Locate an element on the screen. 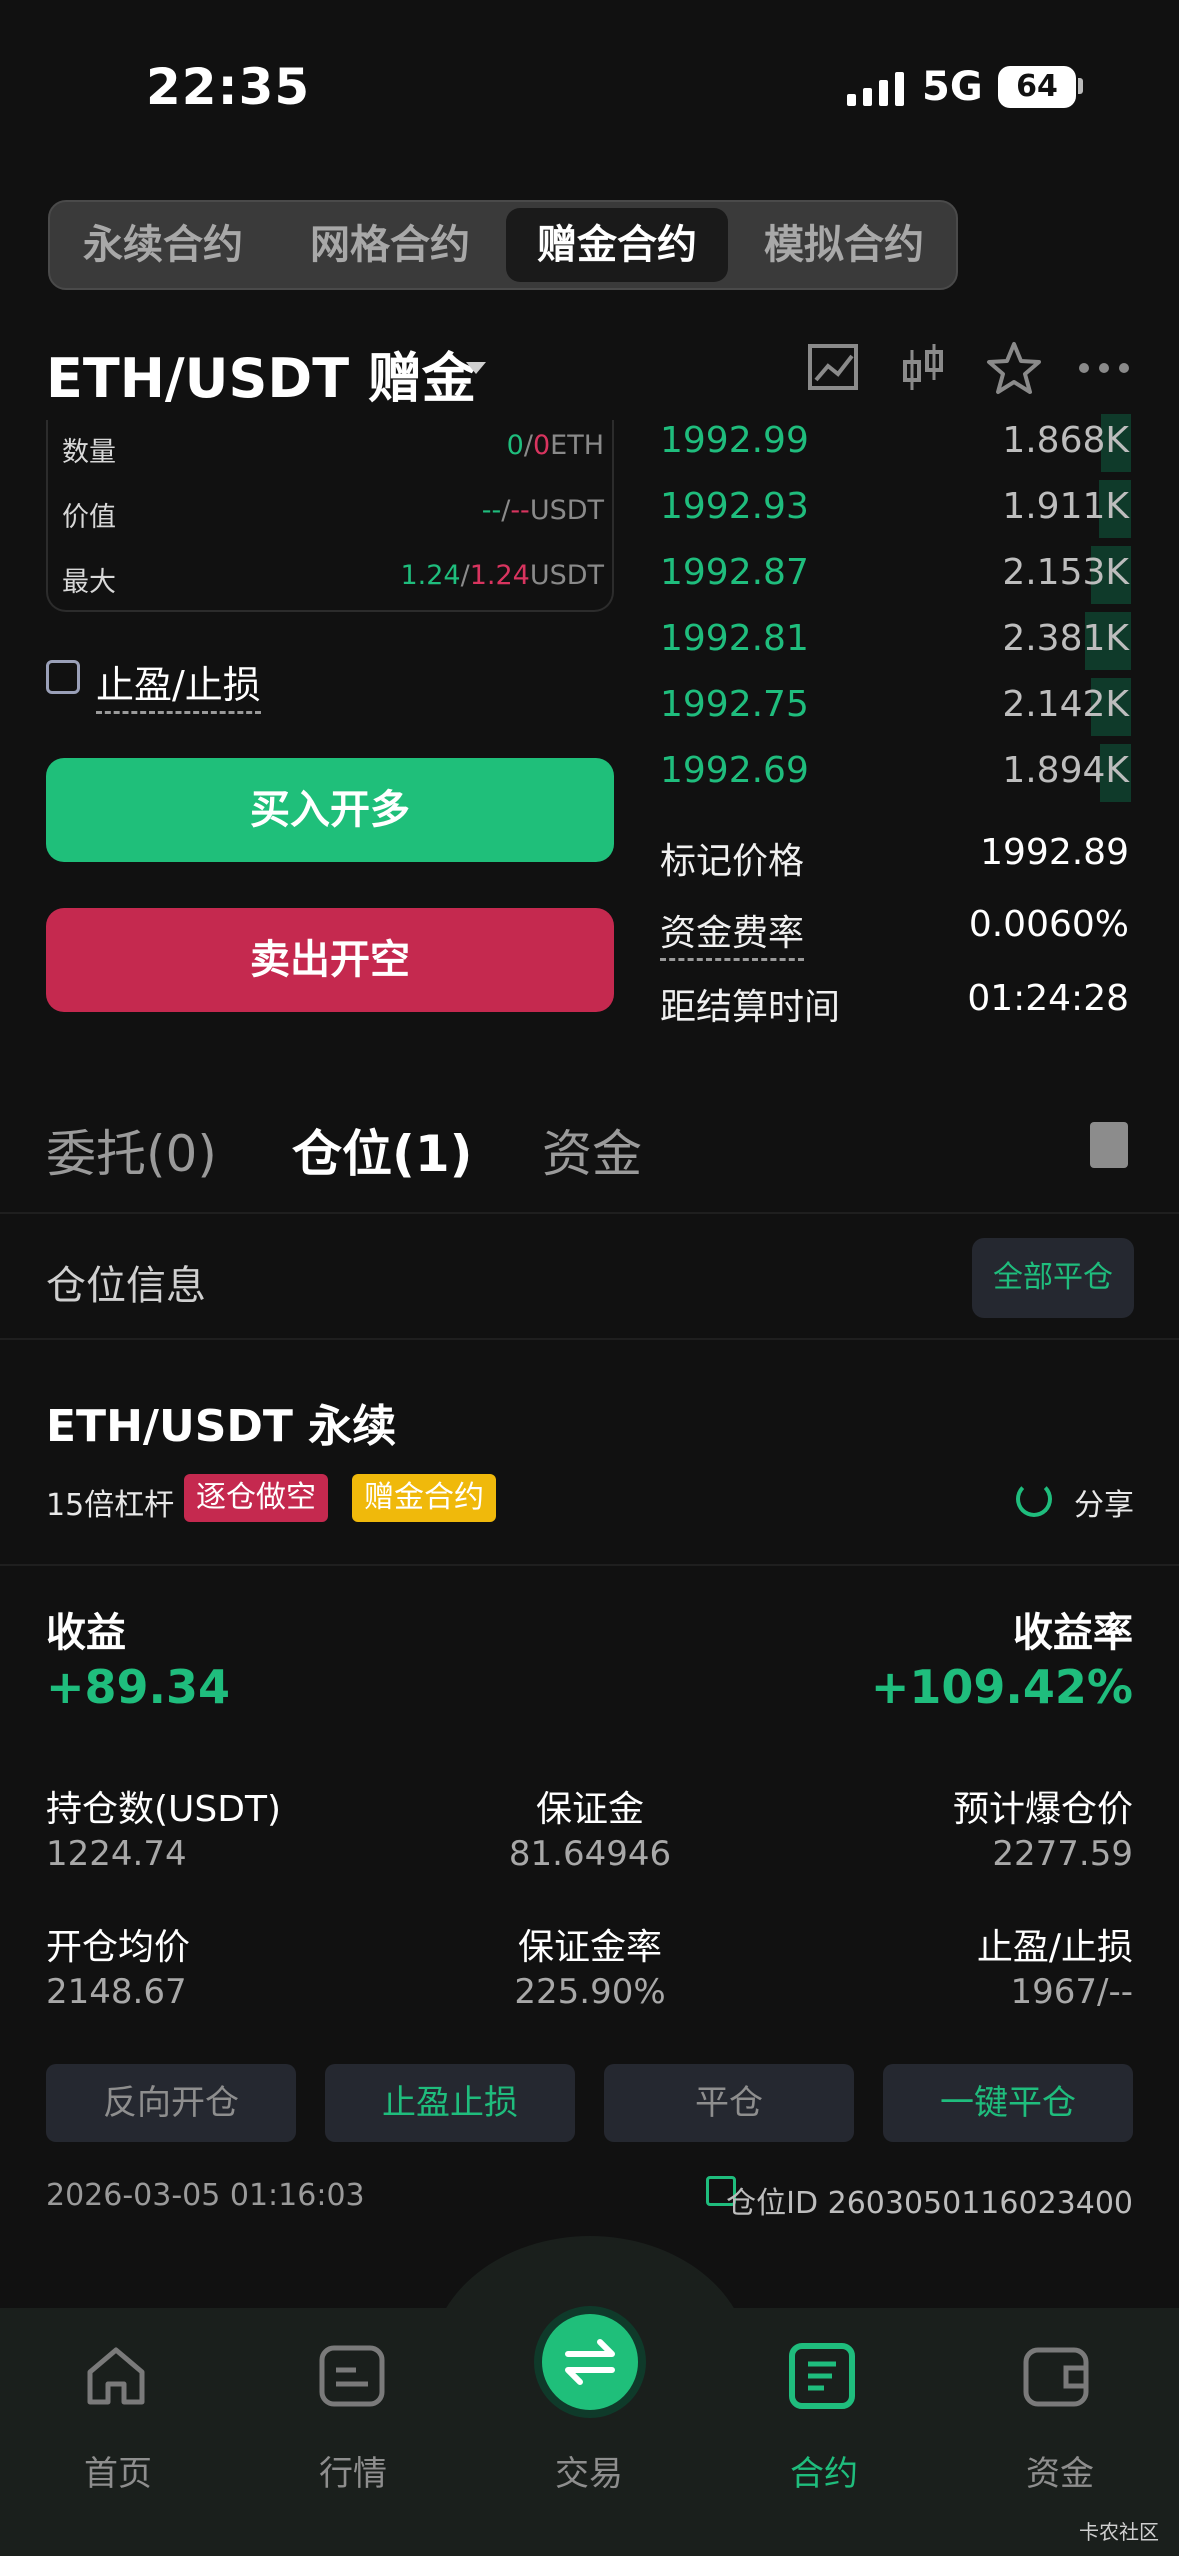 The height and width of the screenshot is (2556, 1179). tab-trade: 交易 is located at coordinates (589, 2470).